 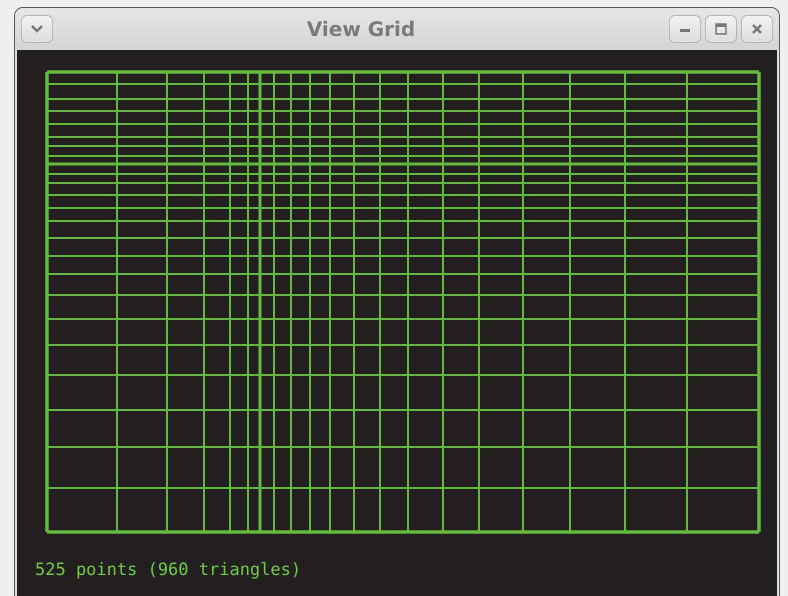 I want to click on maximize-button, so click(x=721, y=29).